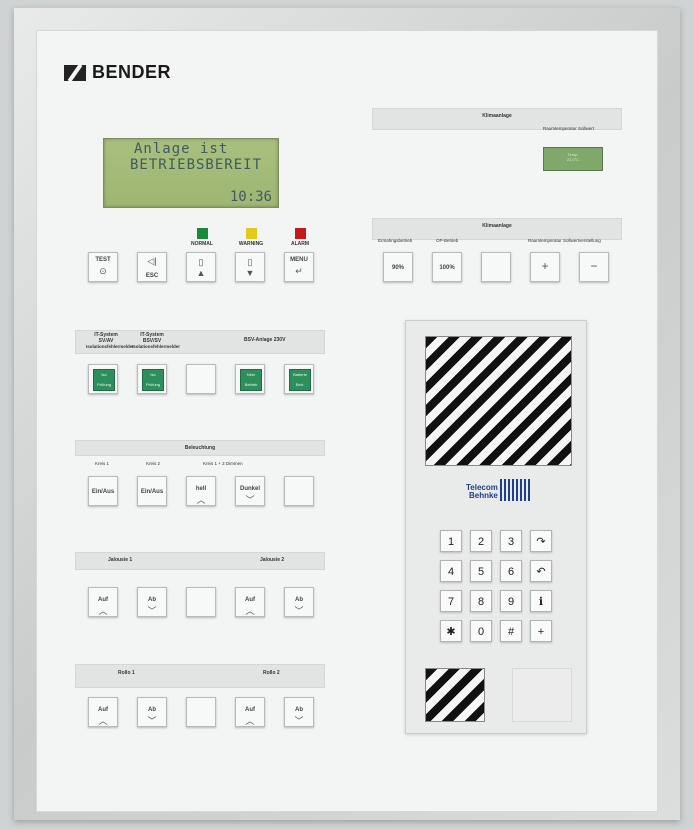 This screenshot has height=829, width=694. I want to click on dim-dark-button: Dunkel ﹀, so click(250, 491).